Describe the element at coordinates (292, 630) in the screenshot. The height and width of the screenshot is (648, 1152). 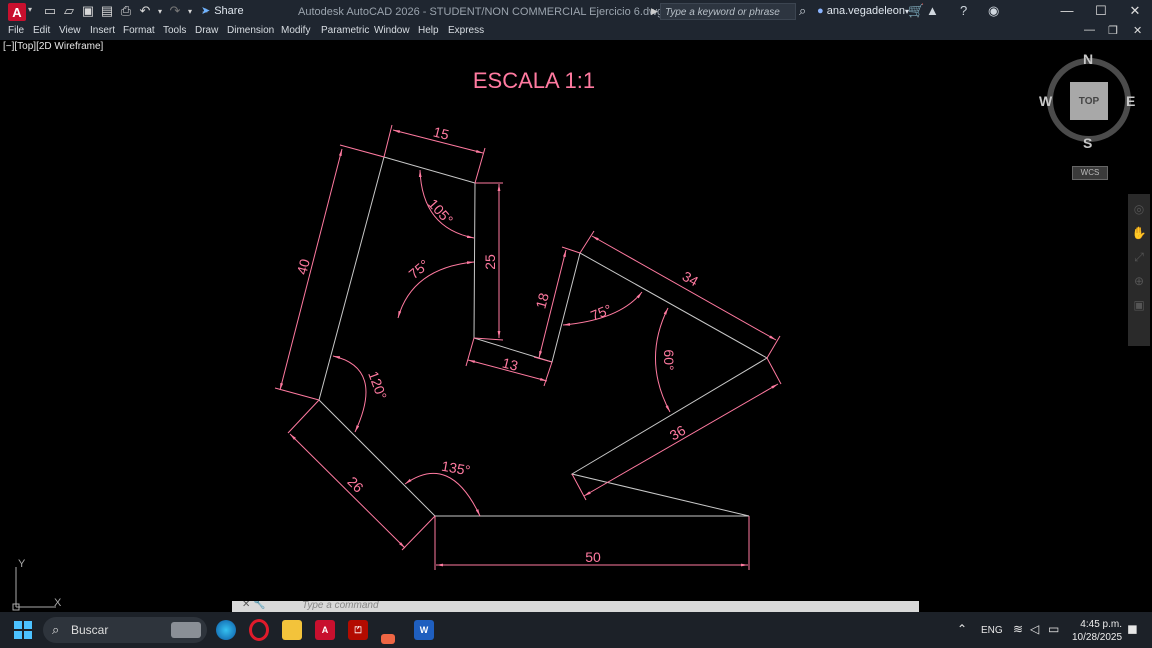
I see `file-explorer-icon` at that location.